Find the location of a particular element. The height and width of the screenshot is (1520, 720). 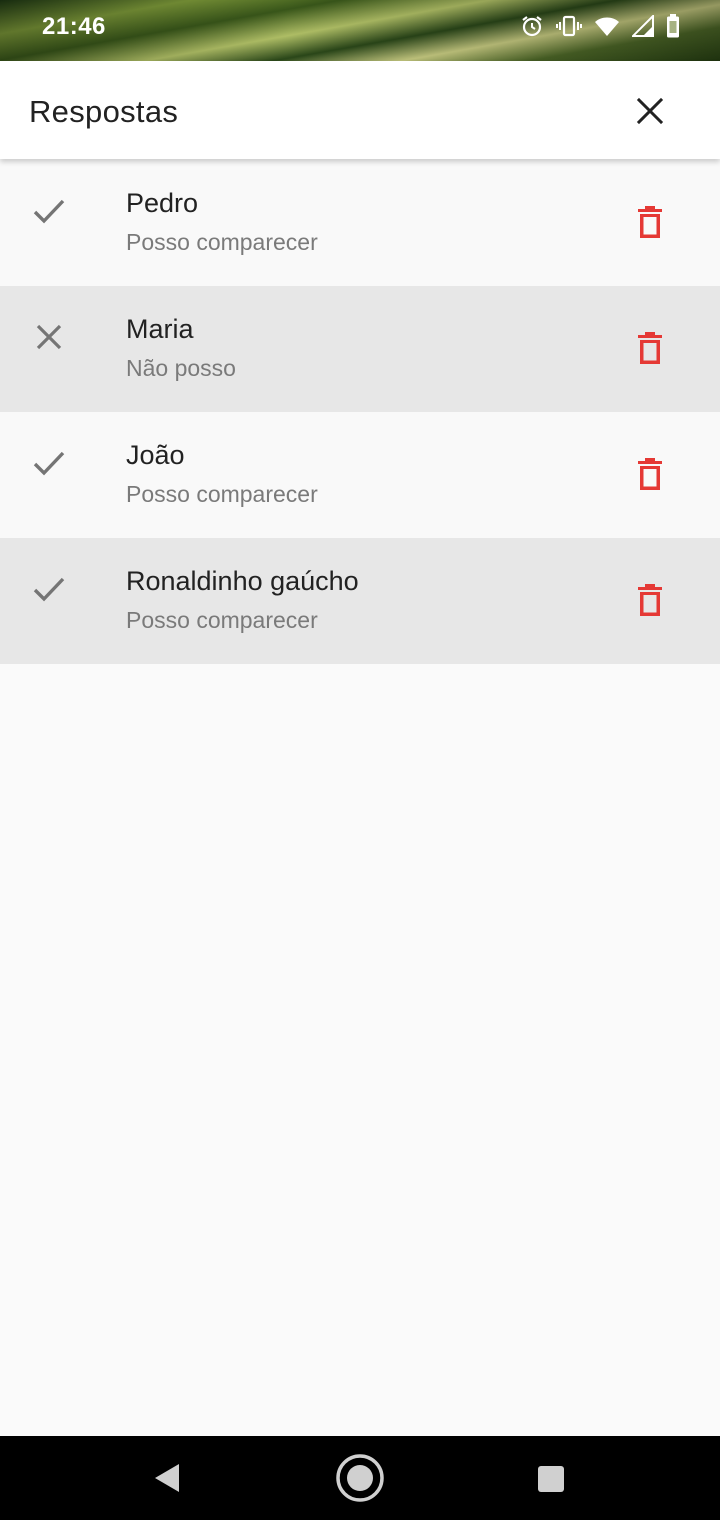

navigation-bar is located at coordinates (360, 1478).